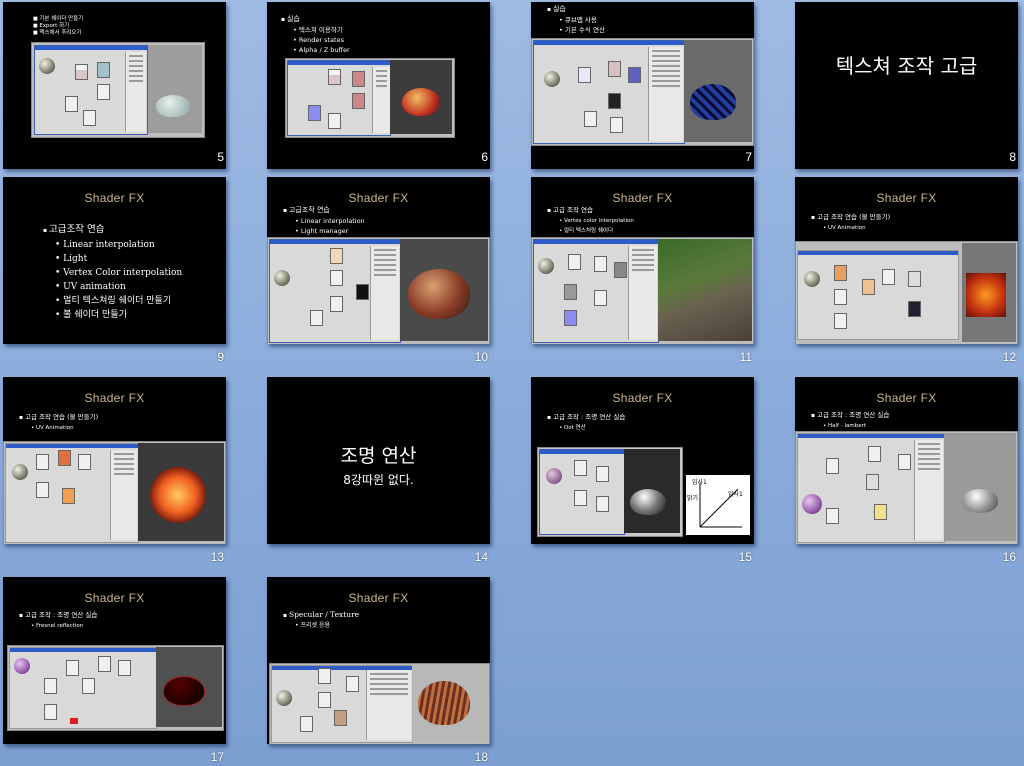  I want to click on sub-bullet: Alpha / Z buffer, so click(315, 50).